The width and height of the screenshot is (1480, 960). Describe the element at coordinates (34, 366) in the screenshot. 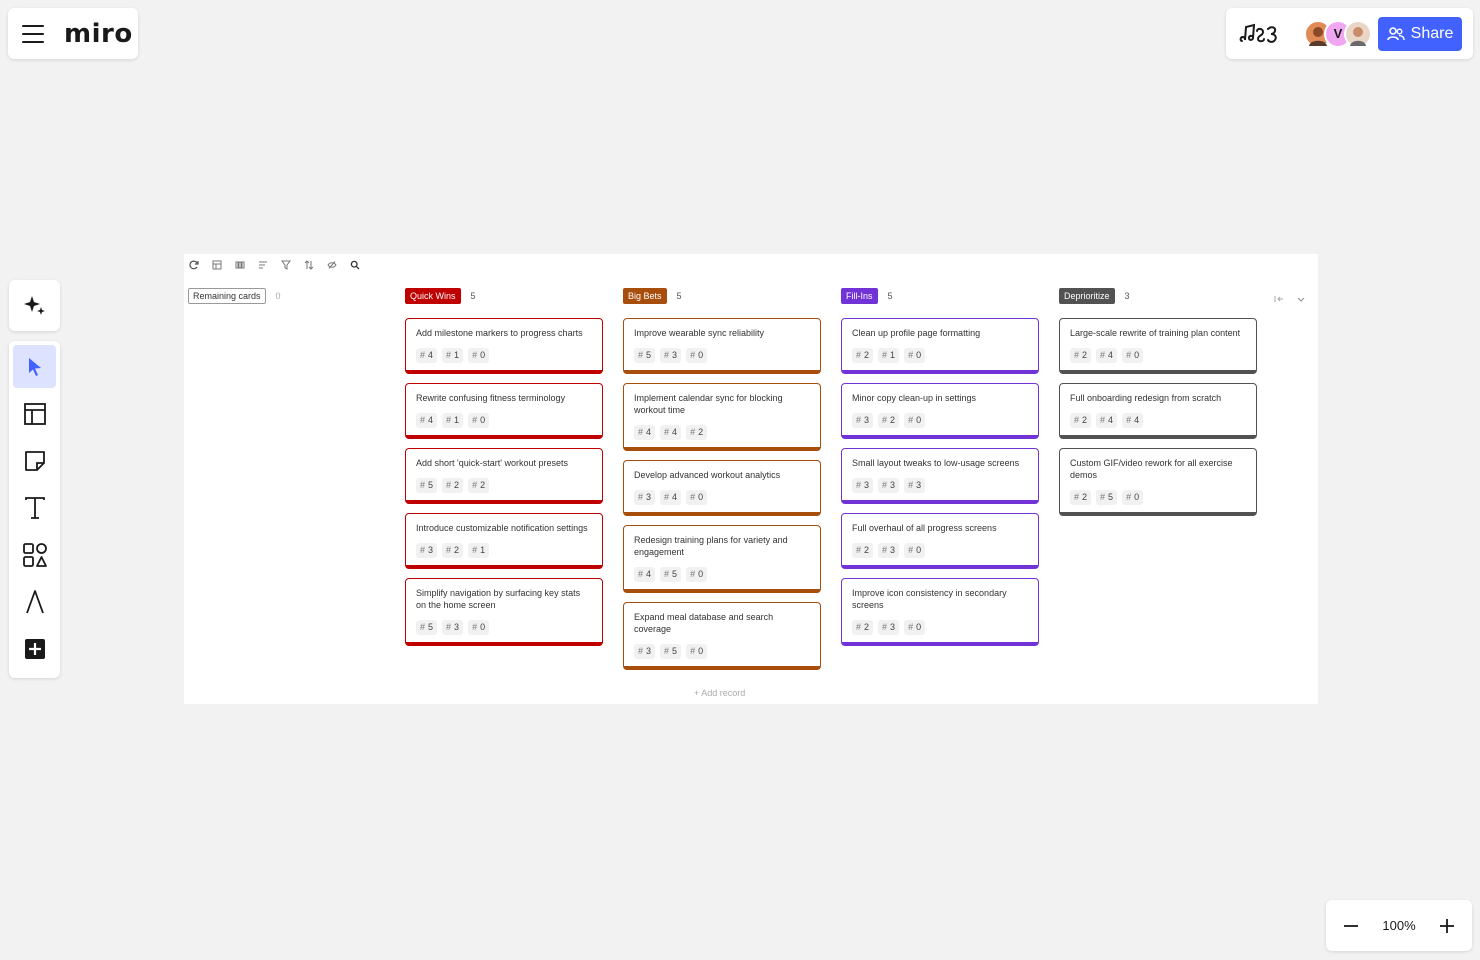

I see `select-tool` at that location.